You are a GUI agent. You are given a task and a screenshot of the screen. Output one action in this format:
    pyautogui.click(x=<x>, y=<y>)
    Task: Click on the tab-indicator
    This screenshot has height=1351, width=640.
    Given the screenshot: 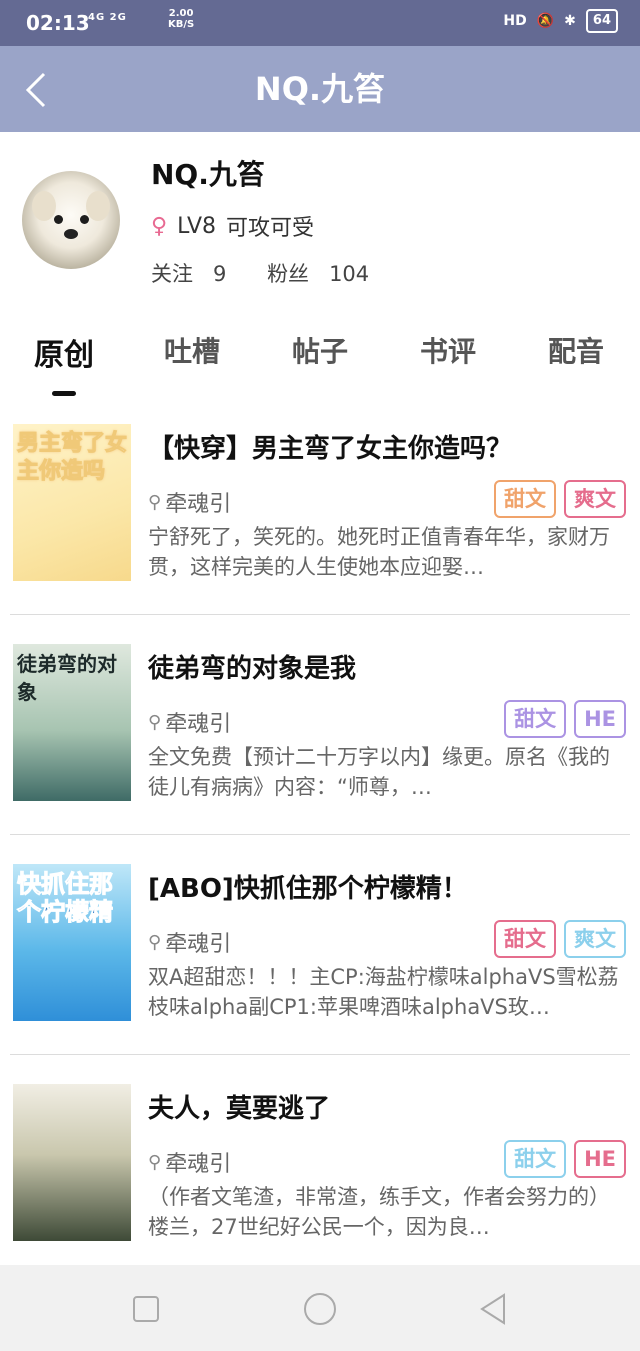 What is the action you would take?
    pyautogui.click(x=64, y=393)
    